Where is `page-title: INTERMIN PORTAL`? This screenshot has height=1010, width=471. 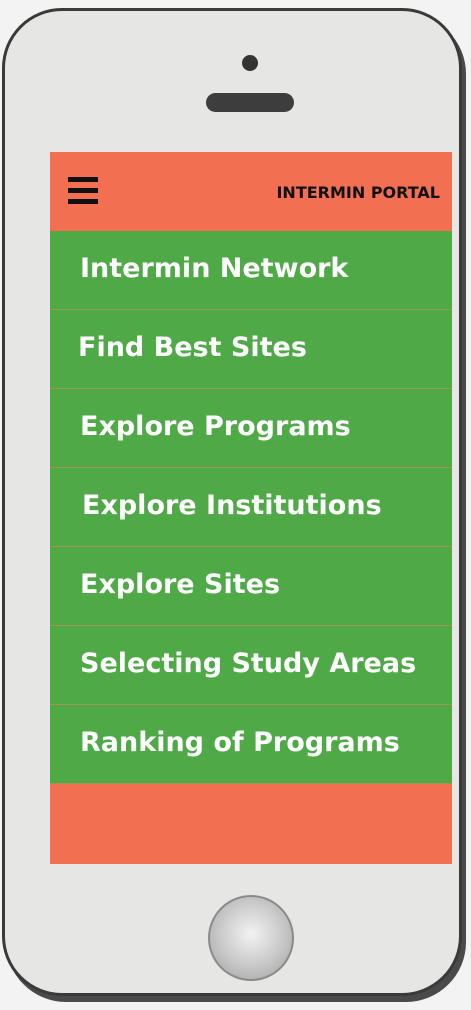
page-title: INTERMIN PORTAL is located at coordinates (358, 192).